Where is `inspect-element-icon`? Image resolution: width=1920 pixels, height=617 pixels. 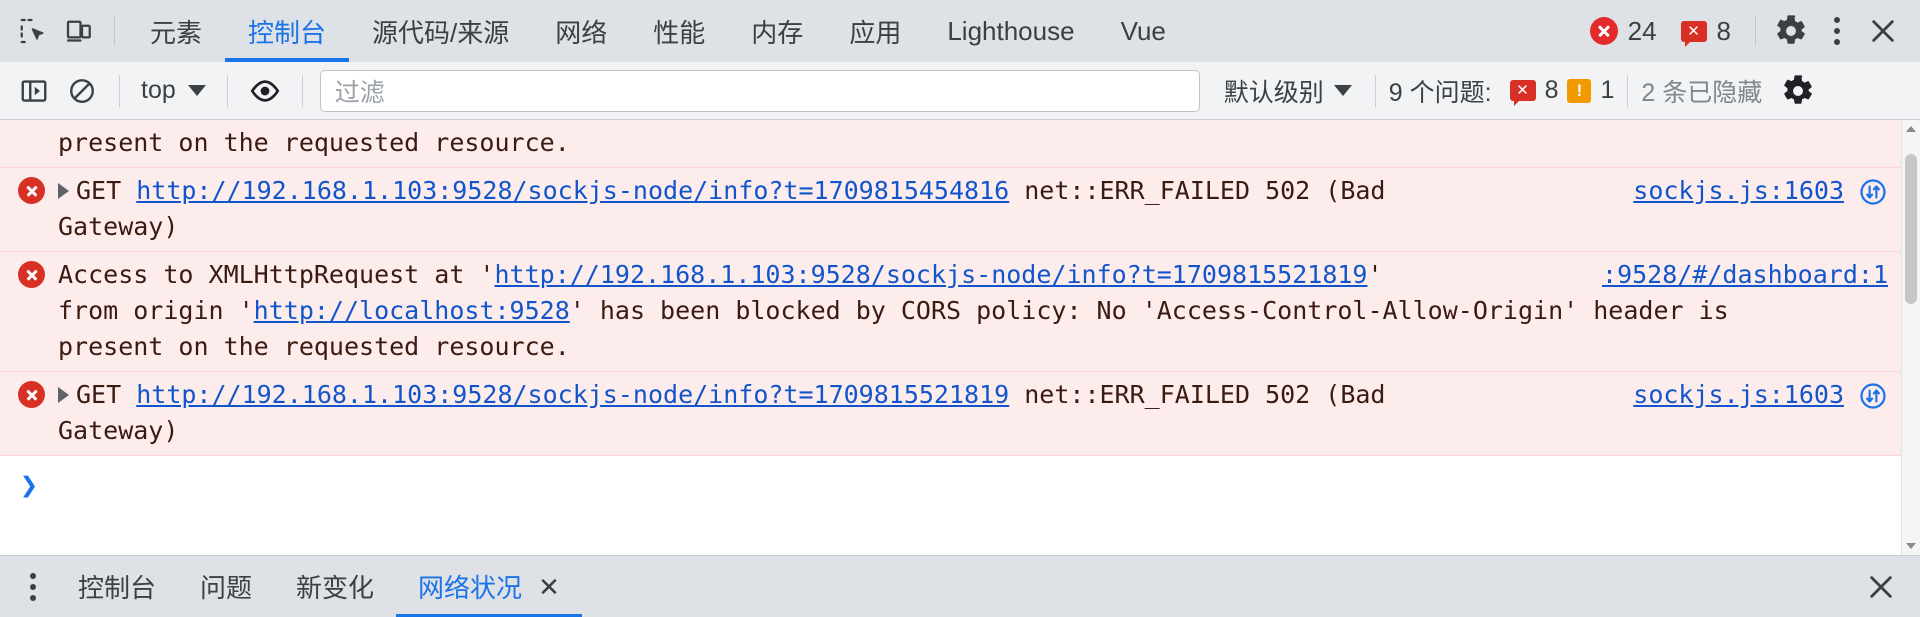 inspect-element-icon is located at coordinates (33, 31).